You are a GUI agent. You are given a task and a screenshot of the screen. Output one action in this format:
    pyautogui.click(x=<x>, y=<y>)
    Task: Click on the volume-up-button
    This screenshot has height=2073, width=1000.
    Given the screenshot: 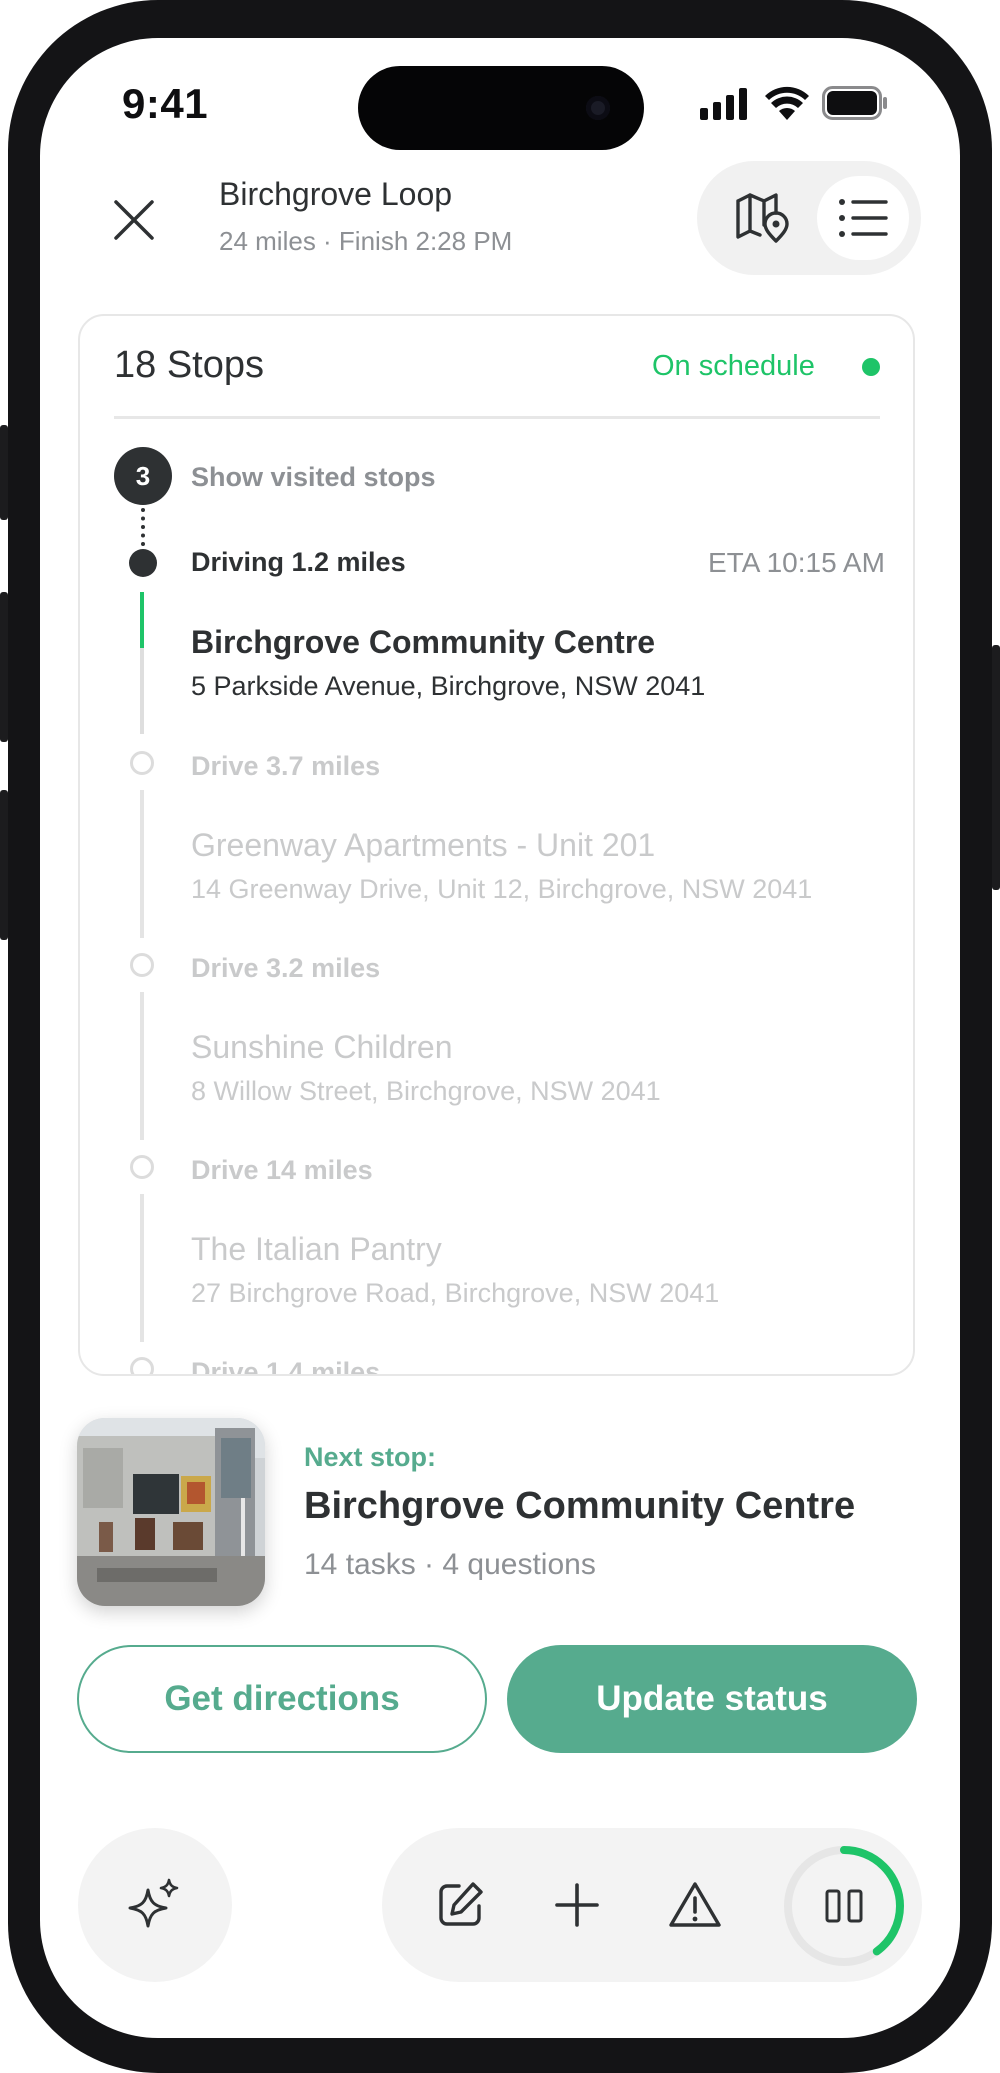 What is the action you would take?
    pyautogui.click(x=4, y=667)
    